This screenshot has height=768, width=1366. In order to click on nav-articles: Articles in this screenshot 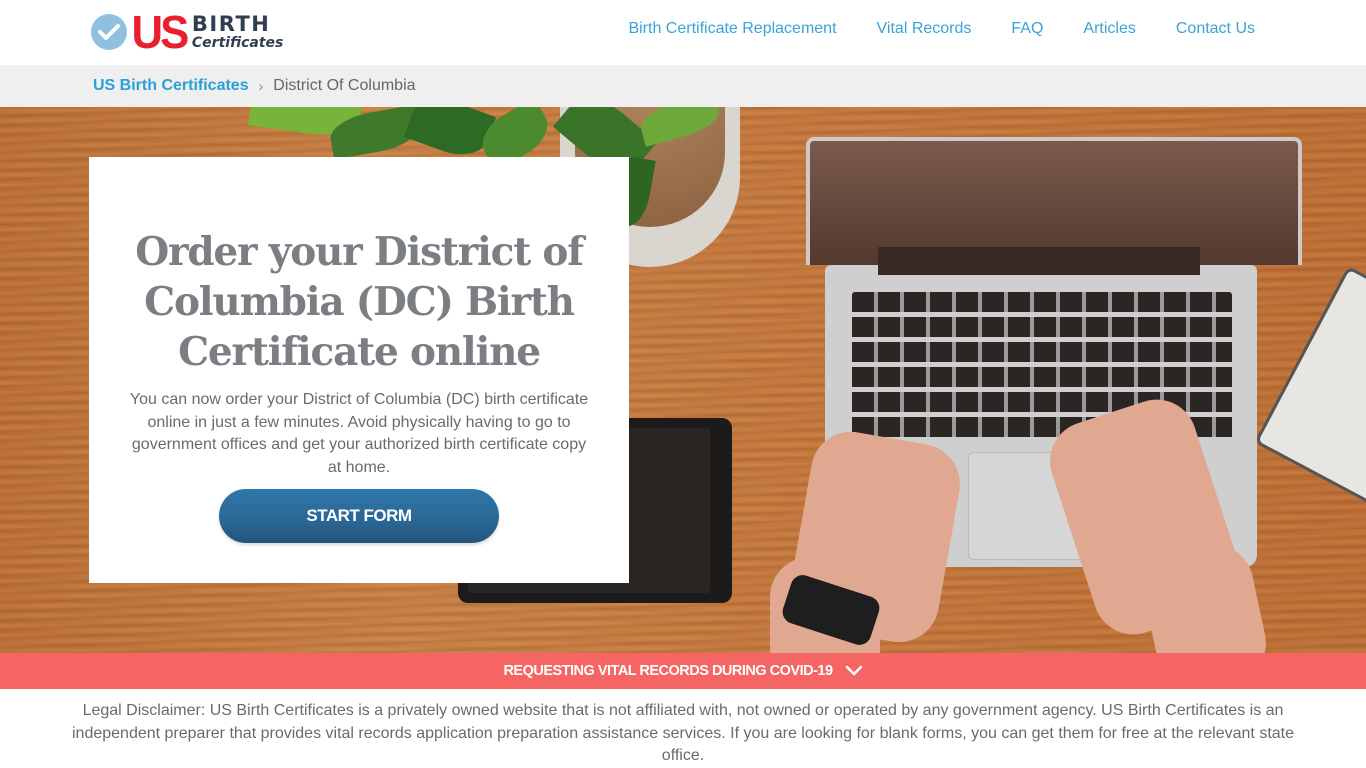, I will do `click(1109, 29)`.